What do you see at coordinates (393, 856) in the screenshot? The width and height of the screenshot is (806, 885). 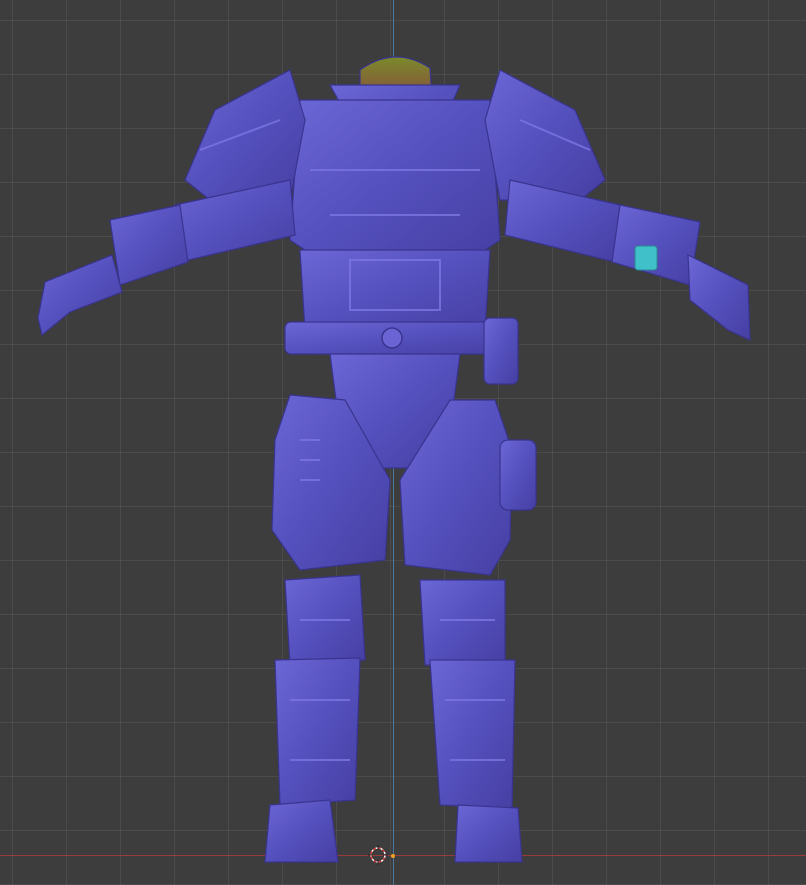 I see `object-origin-icon` at bounding box center [393, 856].